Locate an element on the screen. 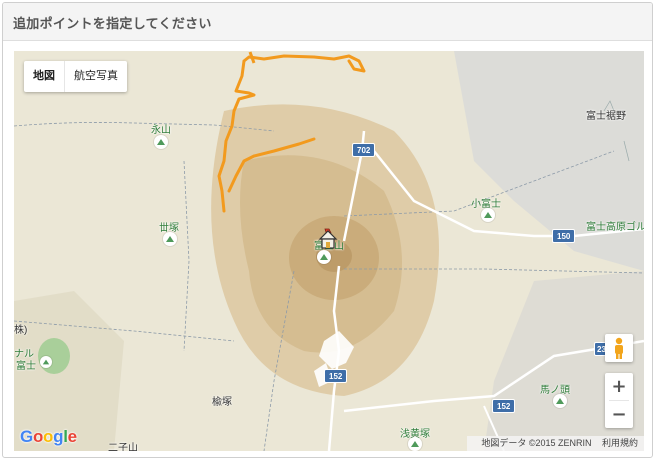 This screenshot has width=657, height=462. map-type-control: 地図 航空写真 is located at coordinates (75, 76).